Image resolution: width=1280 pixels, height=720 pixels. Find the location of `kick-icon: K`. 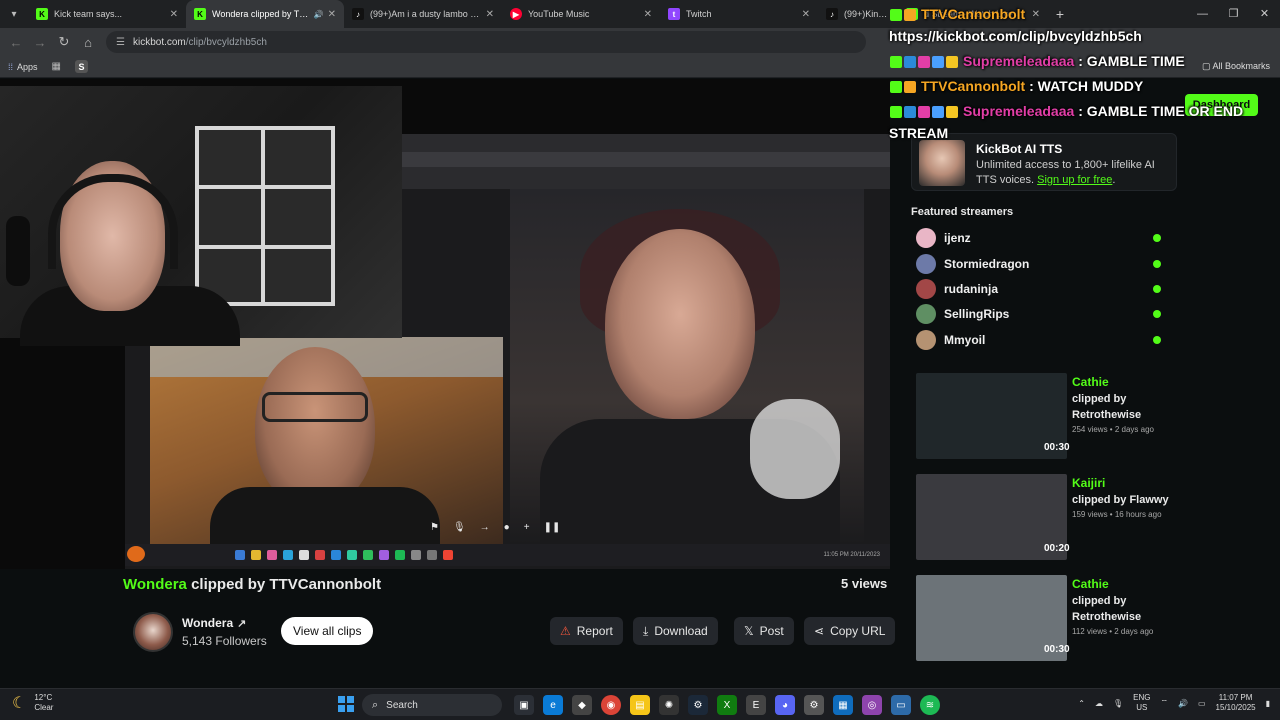

kick-icon: K is located at coordinates (912, 14).